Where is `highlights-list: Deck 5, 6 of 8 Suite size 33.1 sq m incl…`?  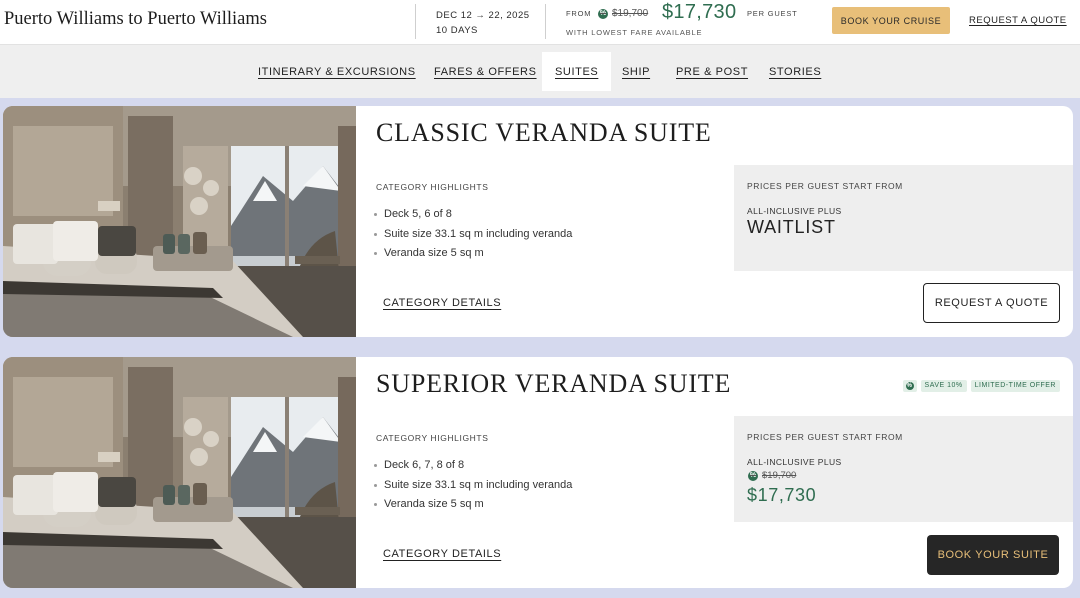
highlights-list: Deck 5, 6 of 8 Suite size 33.1 sq m incl… is located at coordinates (473, 234).